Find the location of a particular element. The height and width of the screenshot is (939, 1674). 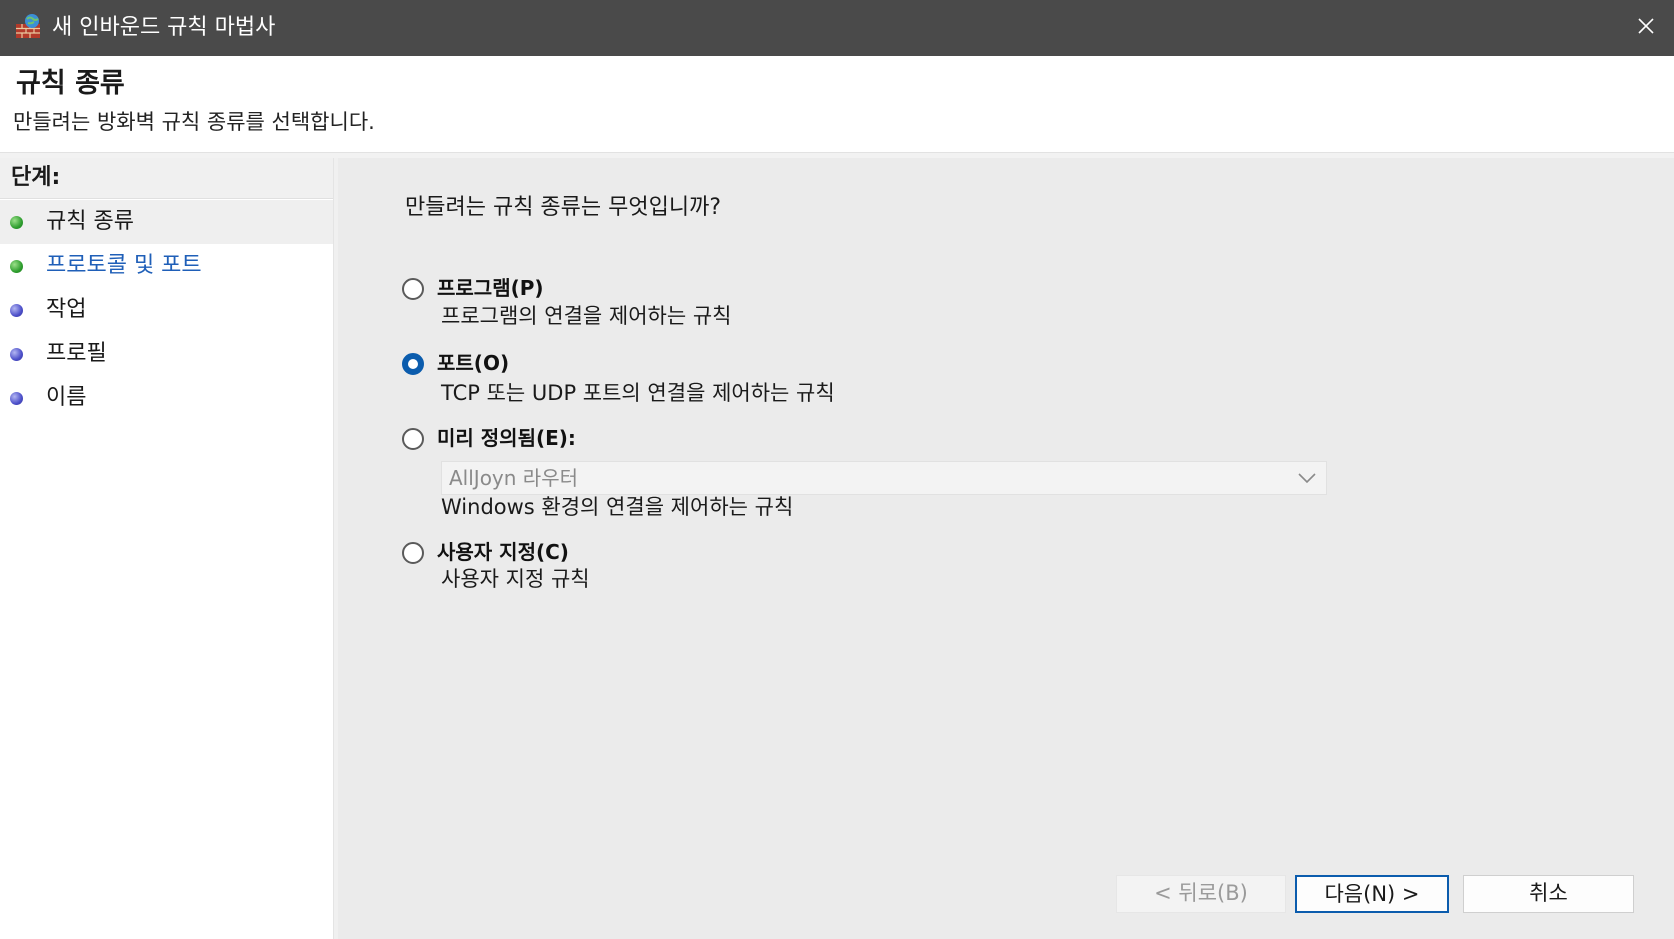

firewall-icon is located at coordinates (28, 26).